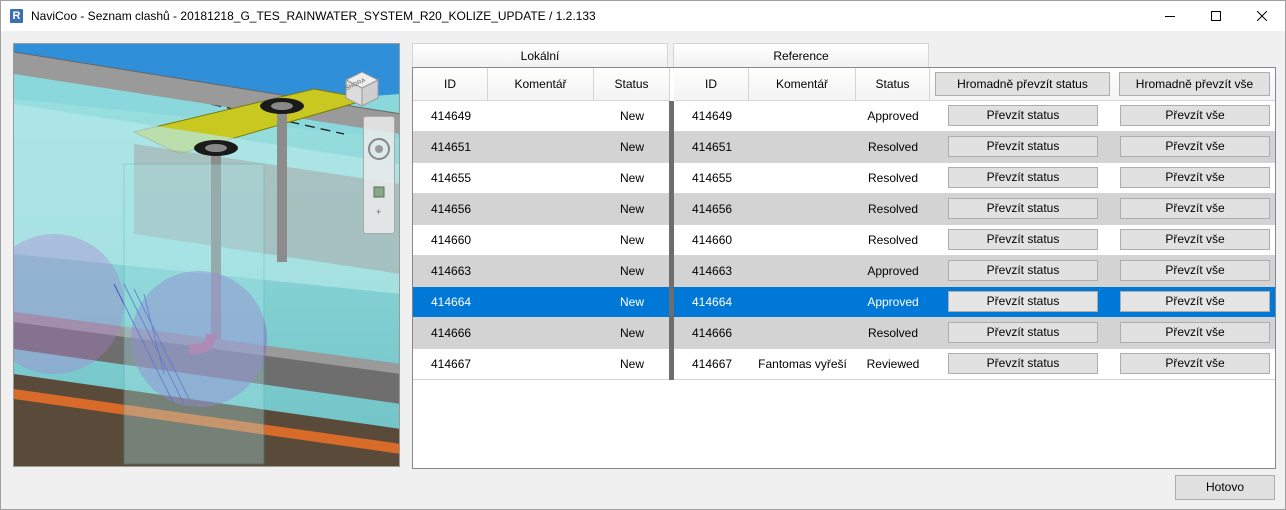 Image resolution: width=1286 pixels, height=510 pixels. I want to click on cell-ref-id: 414667, so click(712, 364).